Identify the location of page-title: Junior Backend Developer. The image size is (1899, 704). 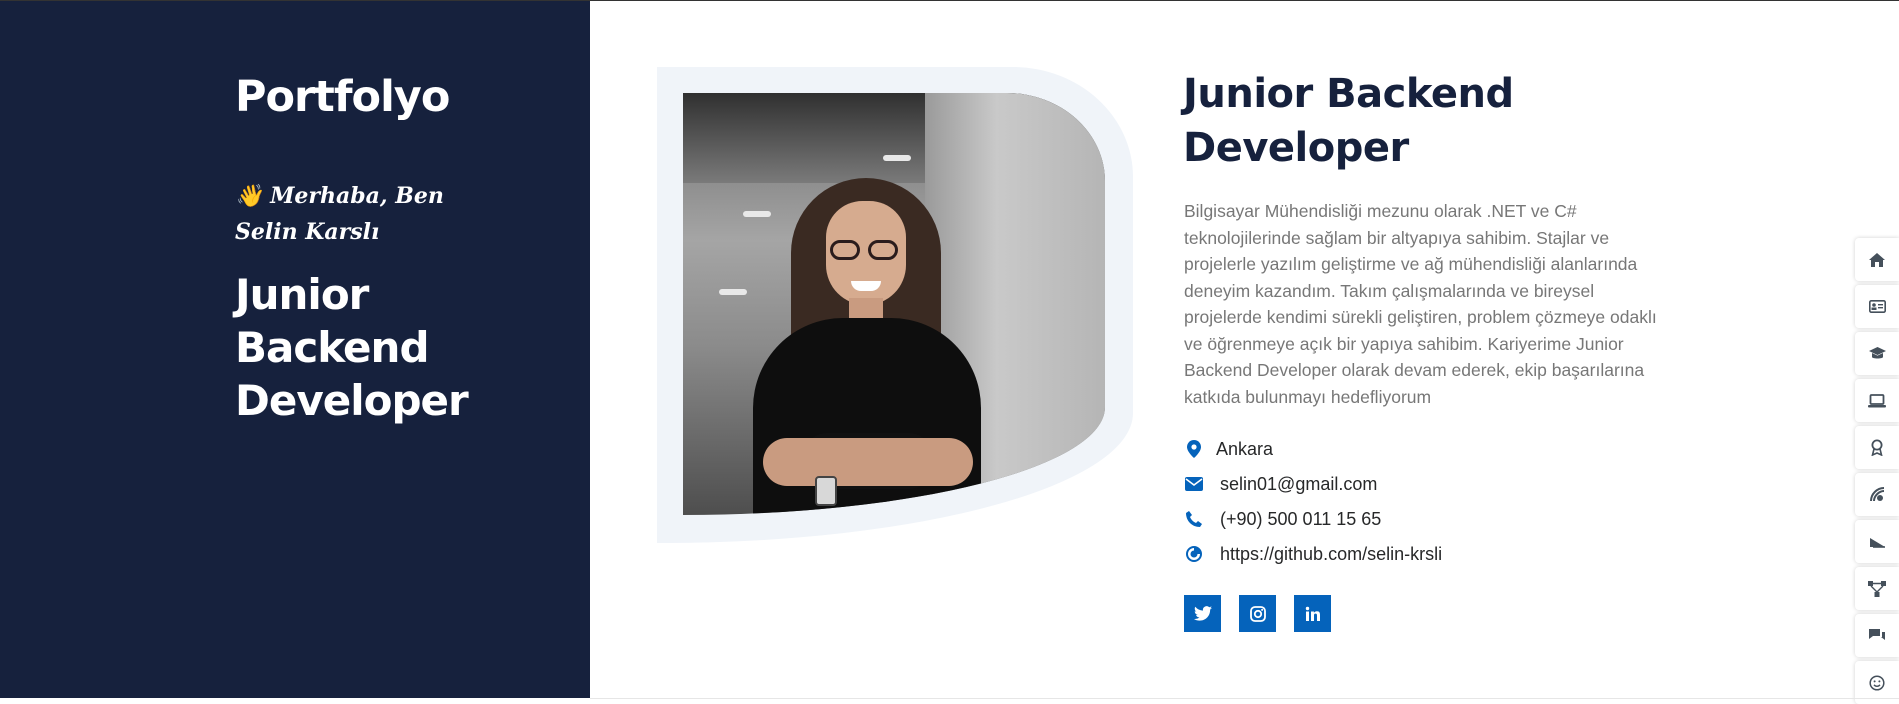
(1348, 121).